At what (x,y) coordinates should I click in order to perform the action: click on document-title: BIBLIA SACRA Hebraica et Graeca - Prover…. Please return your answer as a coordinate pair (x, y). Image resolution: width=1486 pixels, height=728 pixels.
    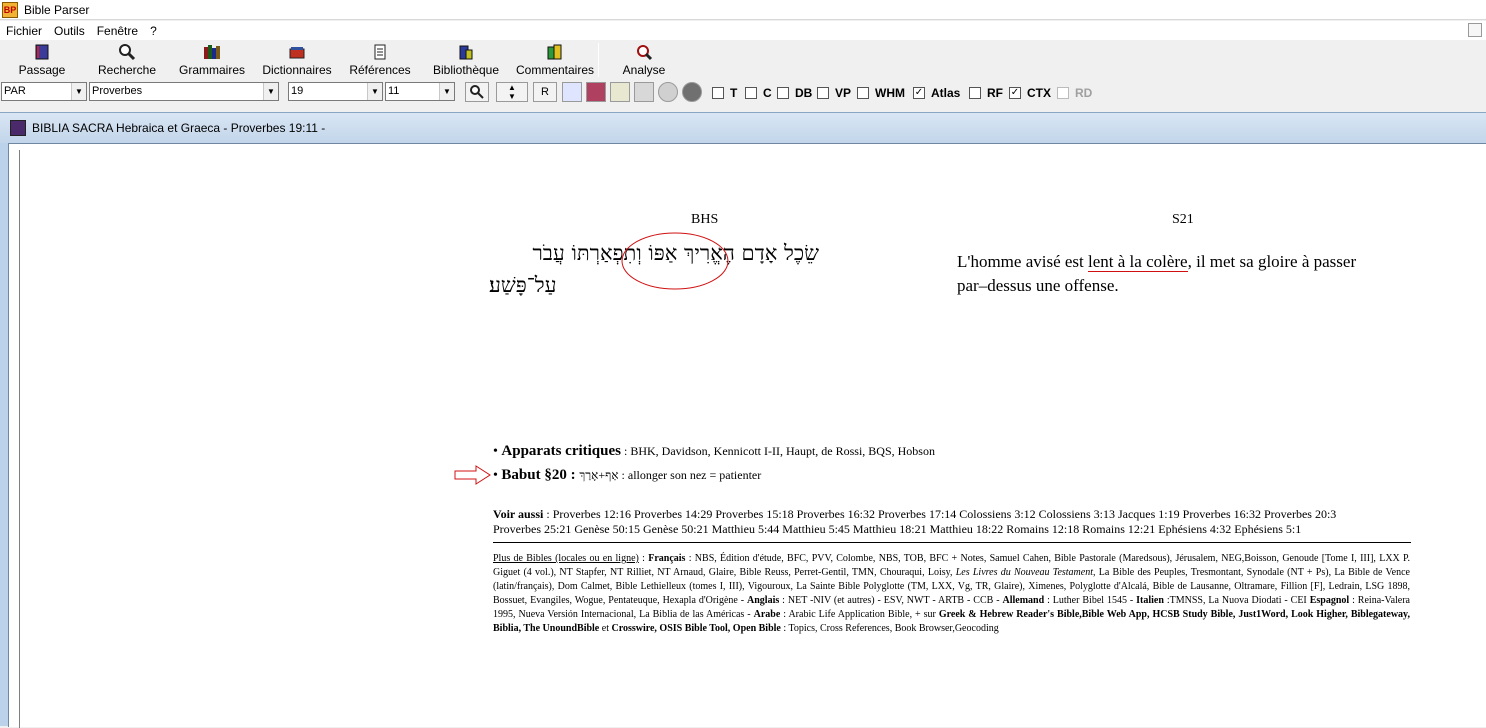
    Looking at the image, I should click on (179, 128).